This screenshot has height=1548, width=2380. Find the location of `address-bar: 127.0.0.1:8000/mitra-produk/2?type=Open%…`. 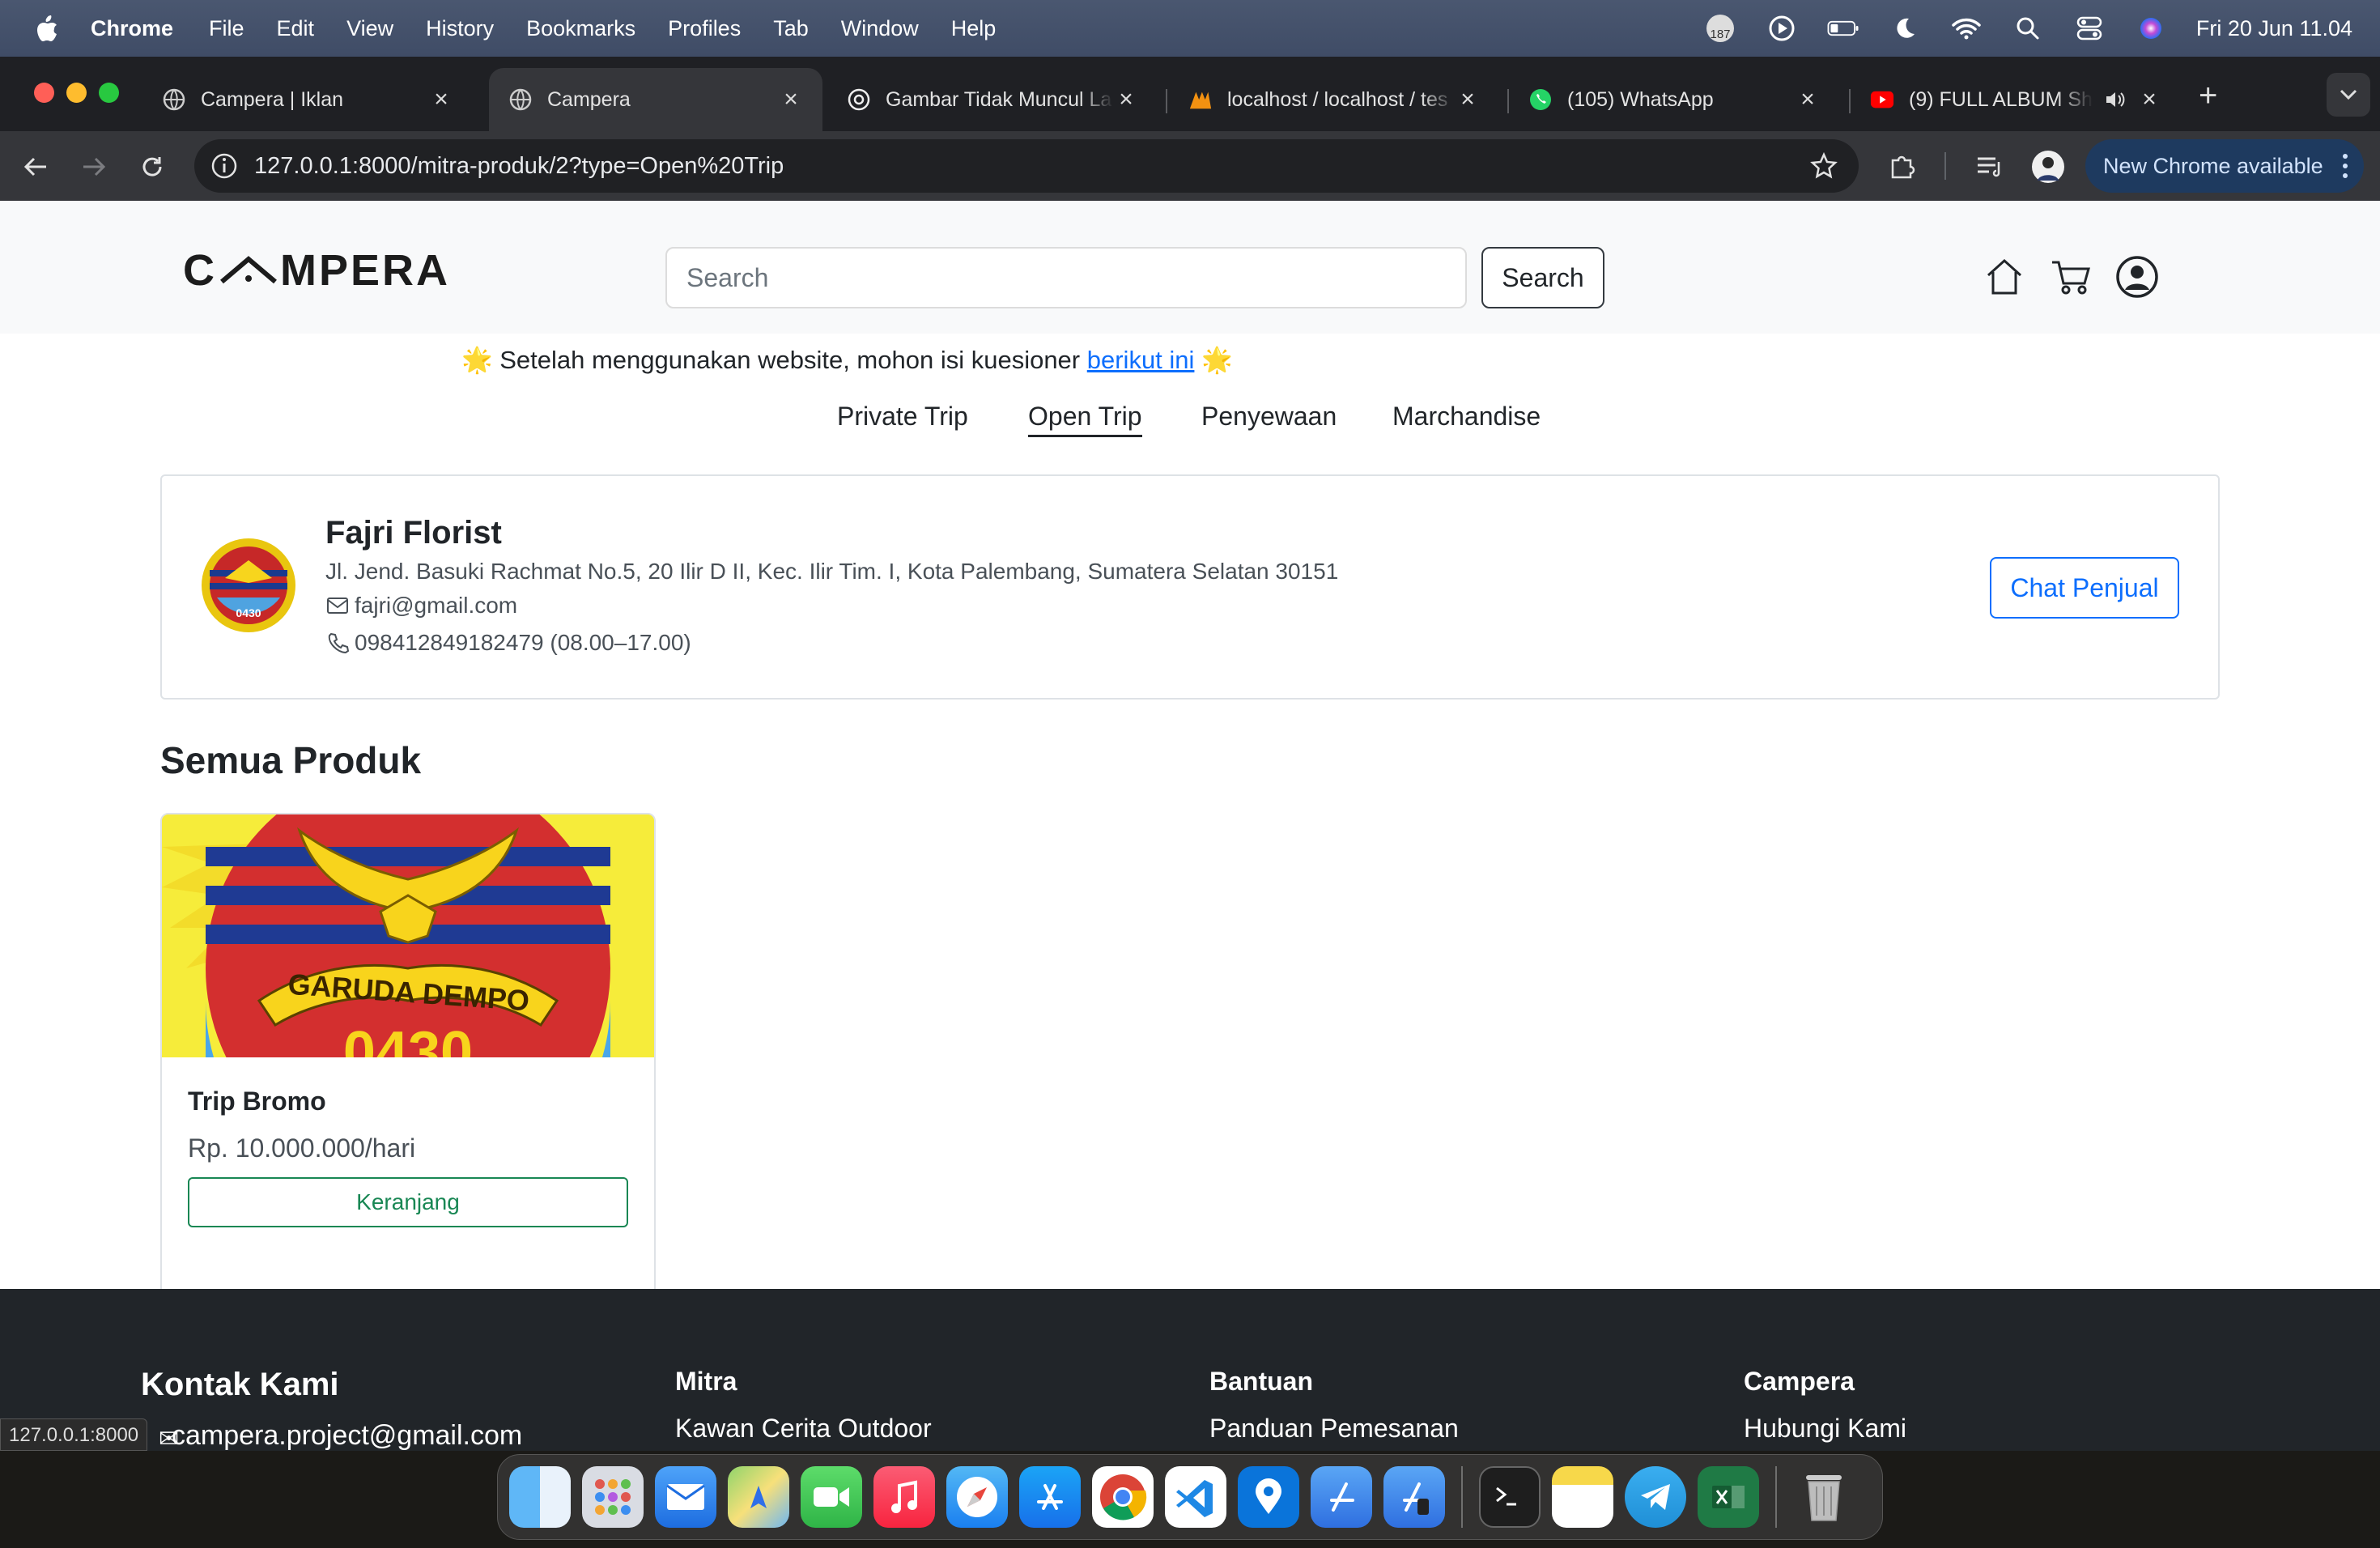

address-bar: 127.0.0.1:8000/mitra-produk/2?type=Open%… is located at coordinates (1026, 166).